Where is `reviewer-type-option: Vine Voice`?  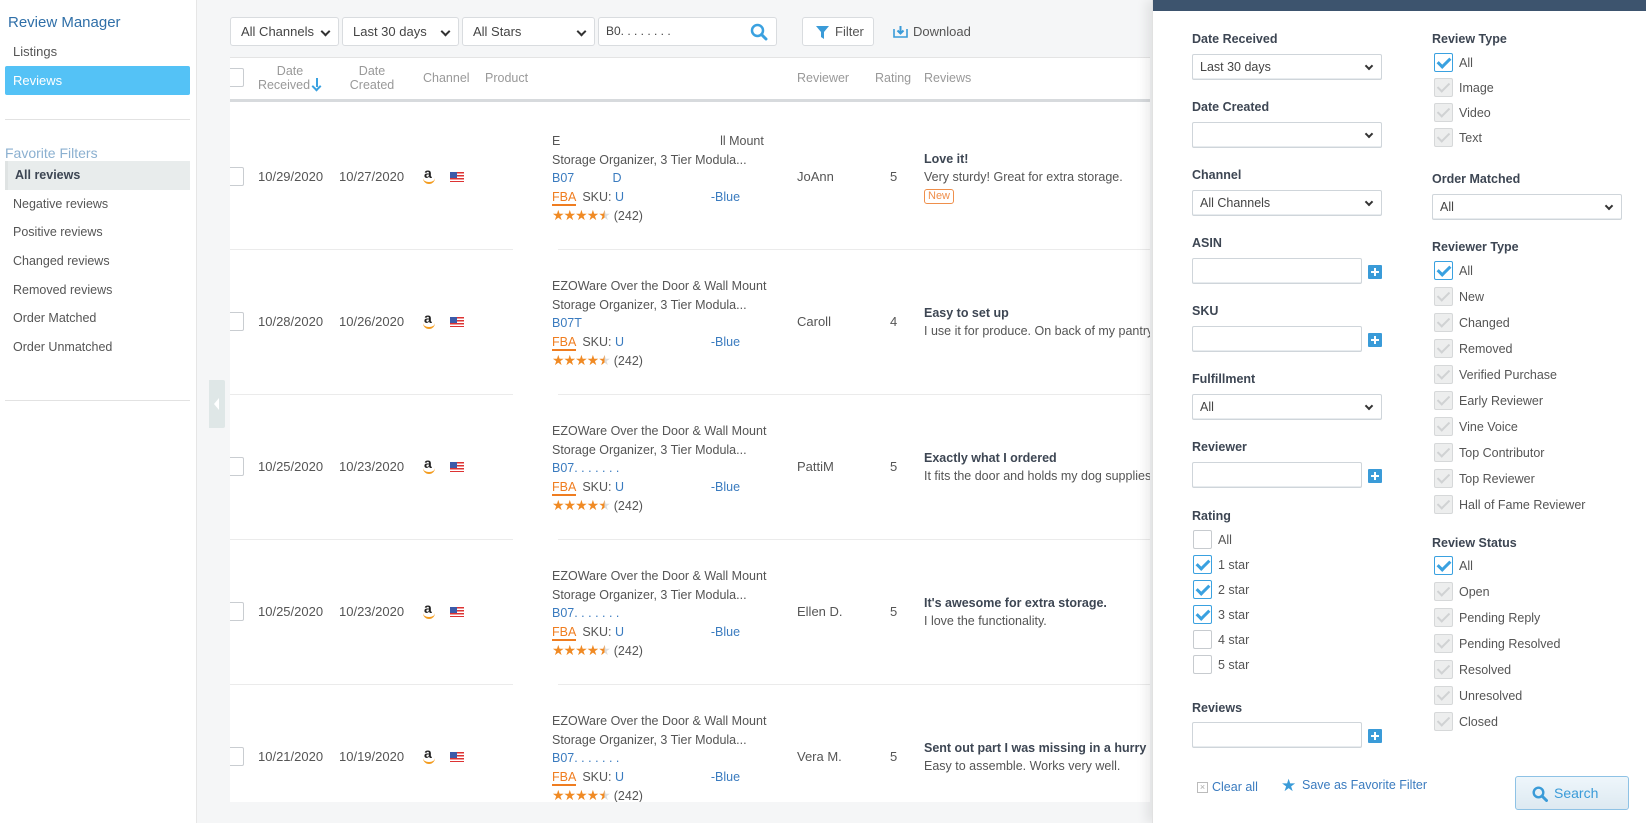
reviewer-type-option: Vine Voice is located at coordinates (1476, 426).